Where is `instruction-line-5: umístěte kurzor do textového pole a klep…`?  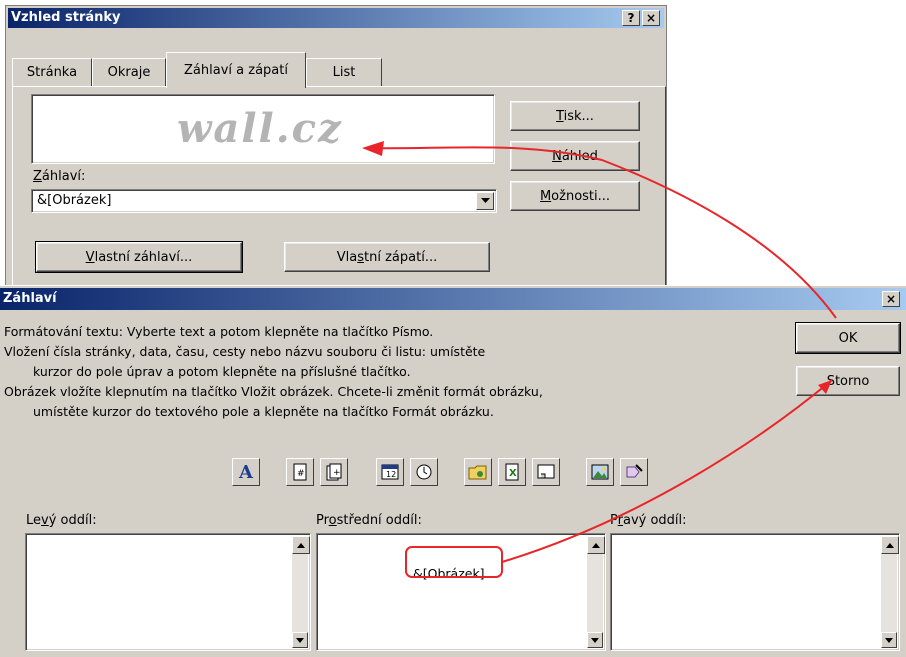 instruction-line-5: umístěte kurzor do textového pole a klep… is located at coordinates (263, 411).